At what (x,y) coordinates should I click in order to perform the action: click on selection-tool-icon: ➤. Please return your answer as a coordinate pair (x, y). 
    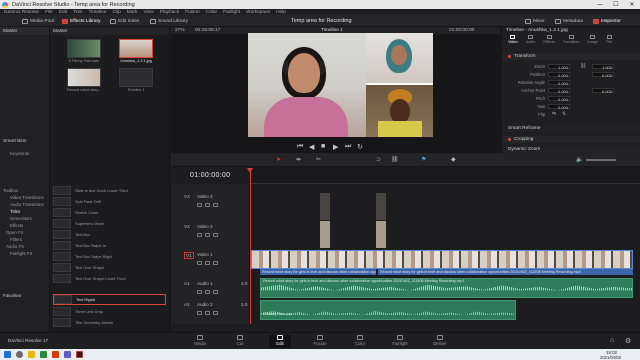
    Looking at the image, I should click on (278, 159).